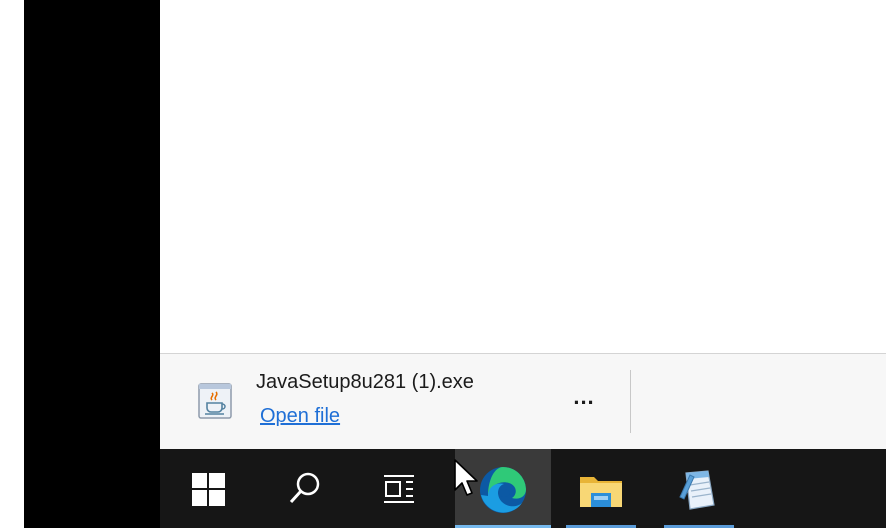 This screenshot has height=528, width=895. What do you see at coordinates (466, 477) in the screenshot?
I see `mouse-pointer-icon` at bounding box center [466, 477].